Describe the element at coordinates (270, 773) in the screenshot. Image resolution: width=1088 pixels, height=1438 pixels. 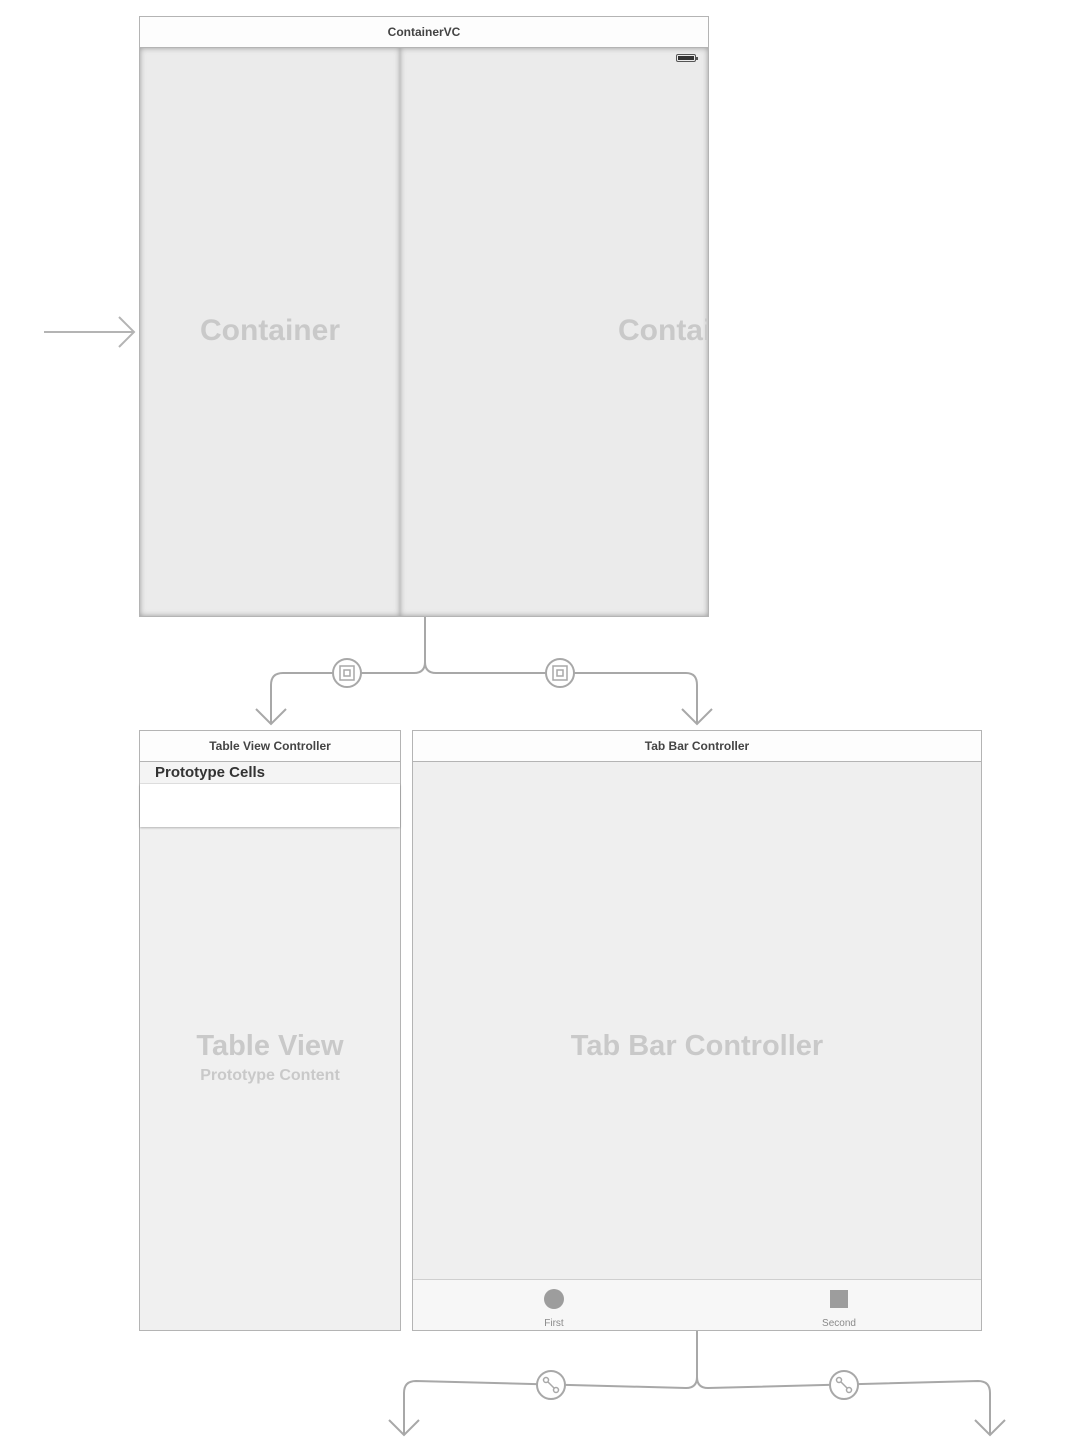
I see `prototype-cells-header: Prototype Cells` at that location.